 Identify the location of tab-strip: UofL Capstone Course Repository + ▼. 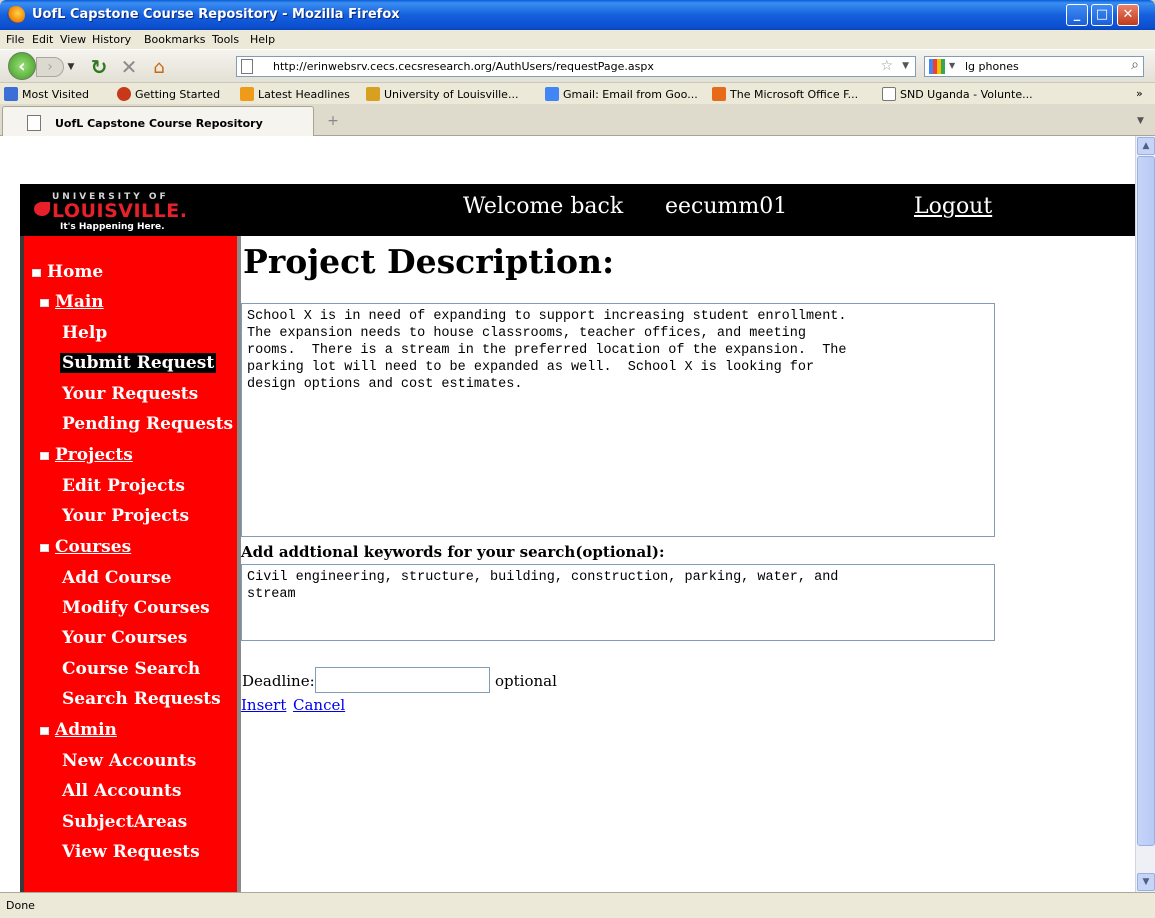
(577, 120).